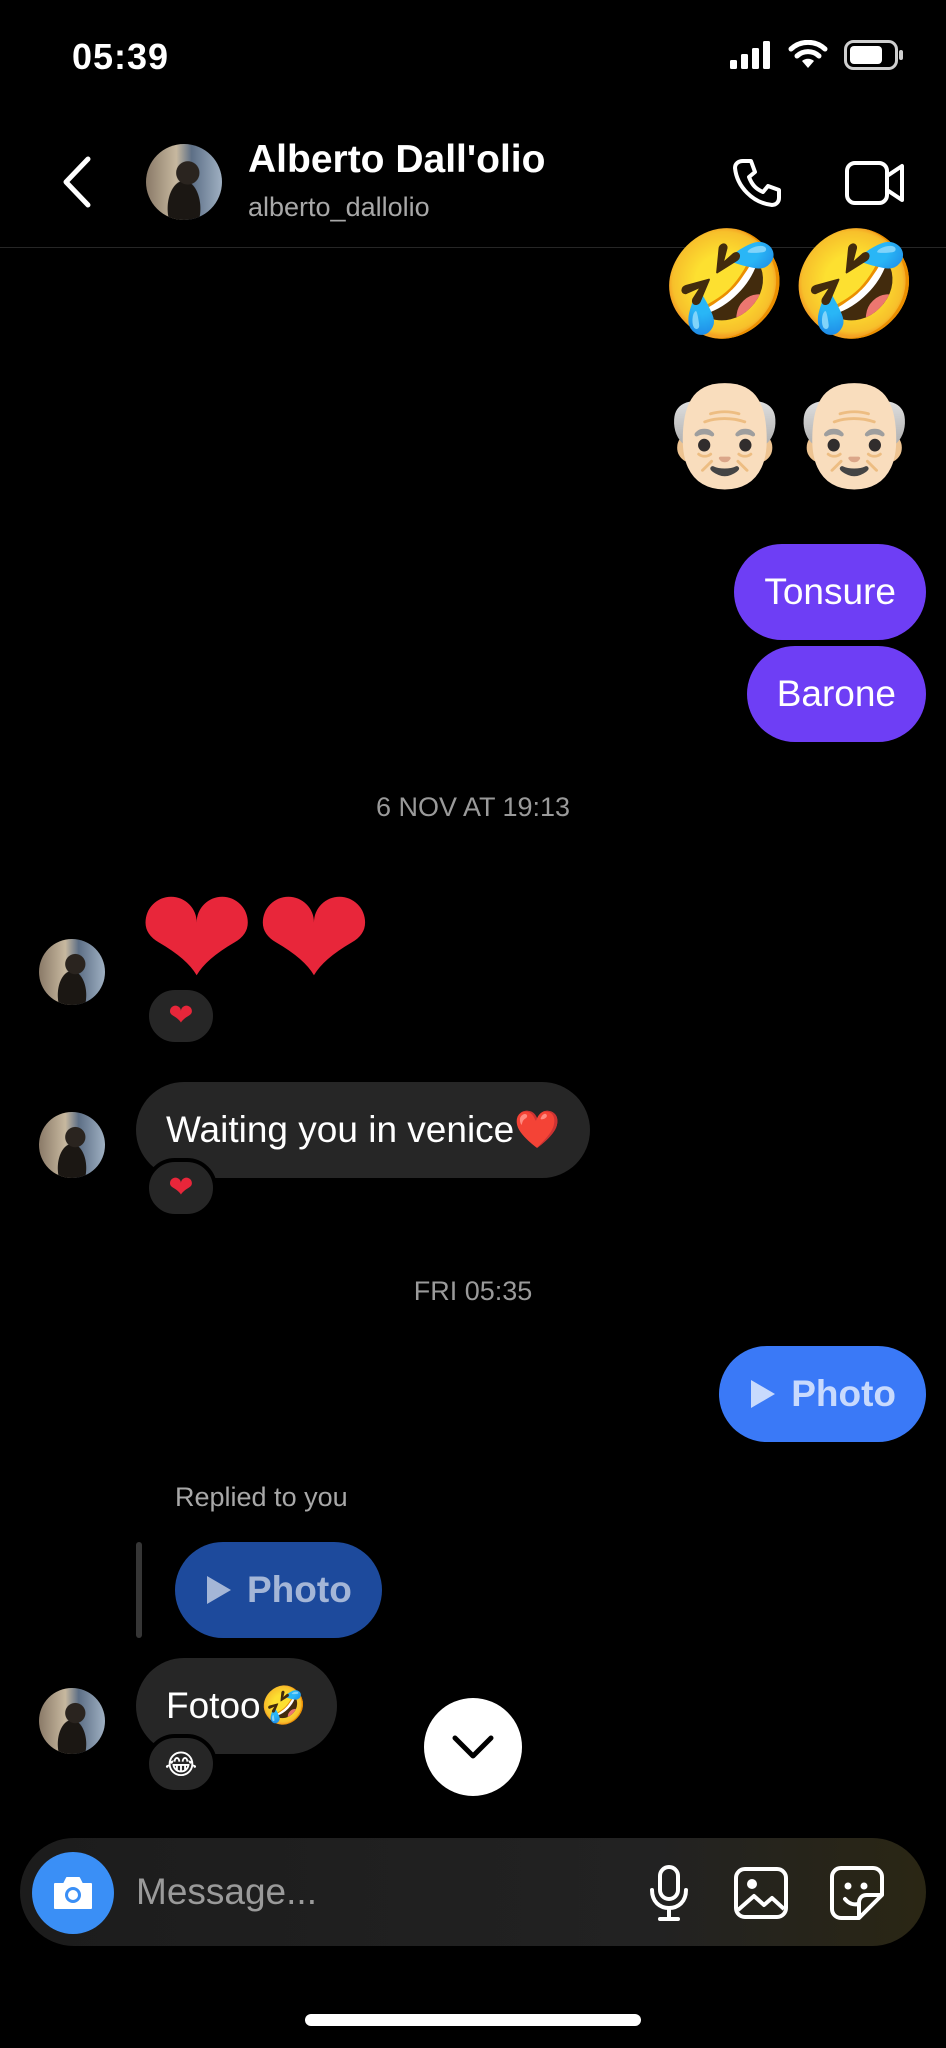 The image size is (946, 2048). Describe the element at coordinates (473, 1291) in the screenshot. I see `message-timestamp: FRI 05:35` at that location.